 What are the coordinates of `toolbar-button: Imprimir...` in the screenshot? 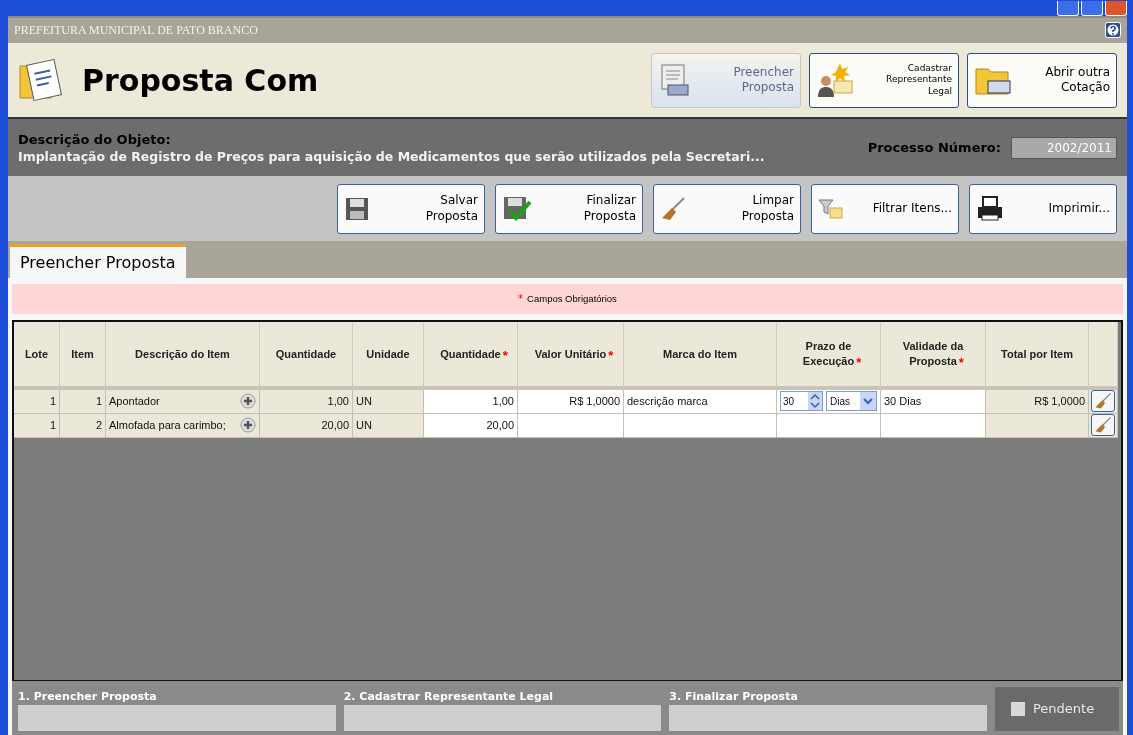 It's located at (1043, 208).